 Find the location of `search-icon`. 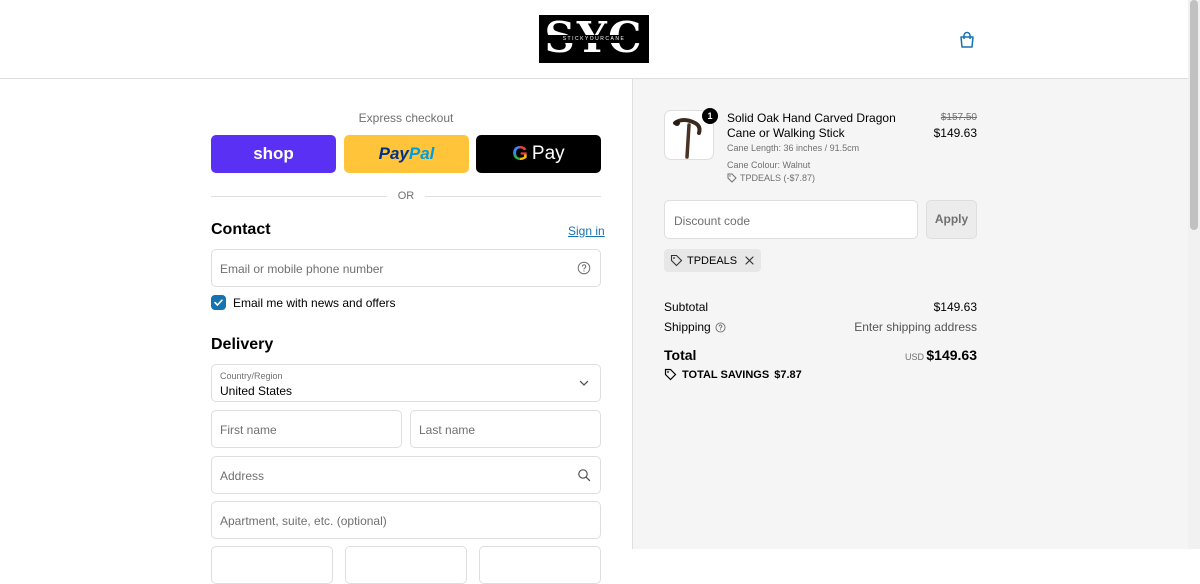

search-icon is located at coordinates (584, 475).